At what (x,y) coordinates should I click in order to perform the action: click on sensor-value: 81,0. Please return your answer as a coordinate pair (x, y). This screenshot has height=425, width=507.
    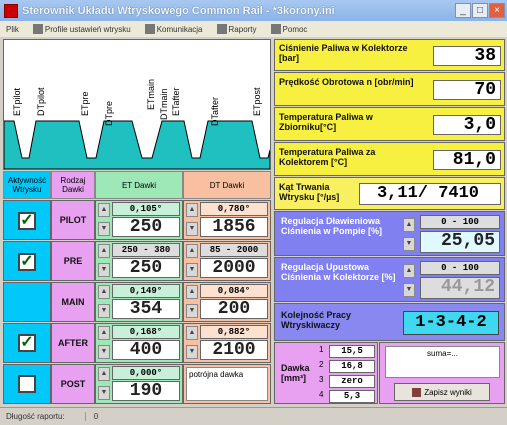
    Looking at the image, I should click on (467, 160).